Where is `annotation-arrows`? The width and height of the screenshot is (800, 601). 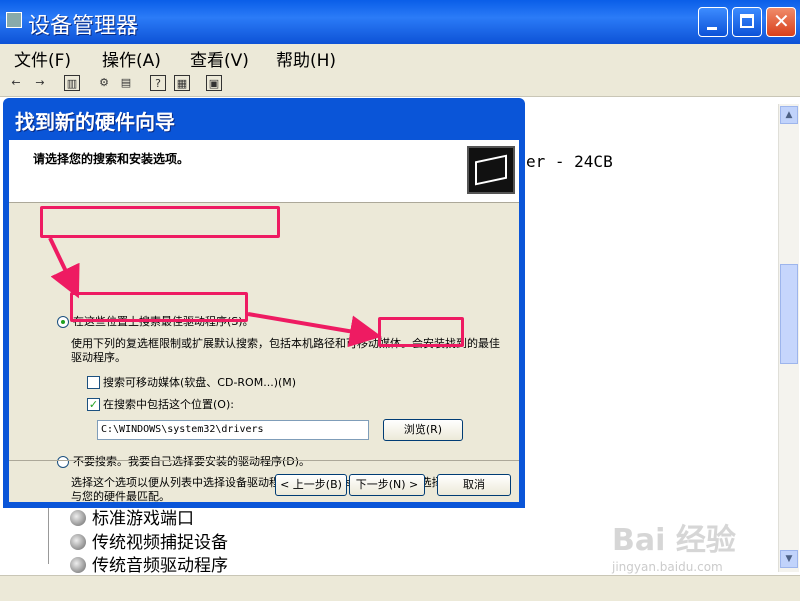 annotation-arrows is located at coordinates (215, 292).